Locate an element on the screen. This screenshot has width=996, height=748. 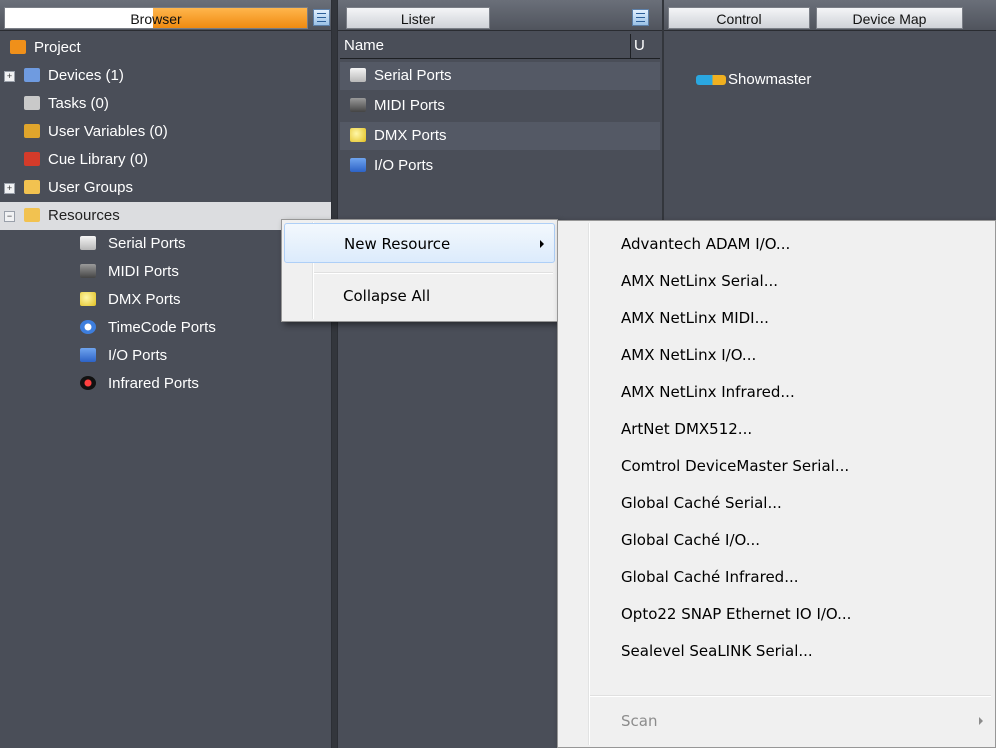
browser-options-icon is located at coordinates (321, 17).